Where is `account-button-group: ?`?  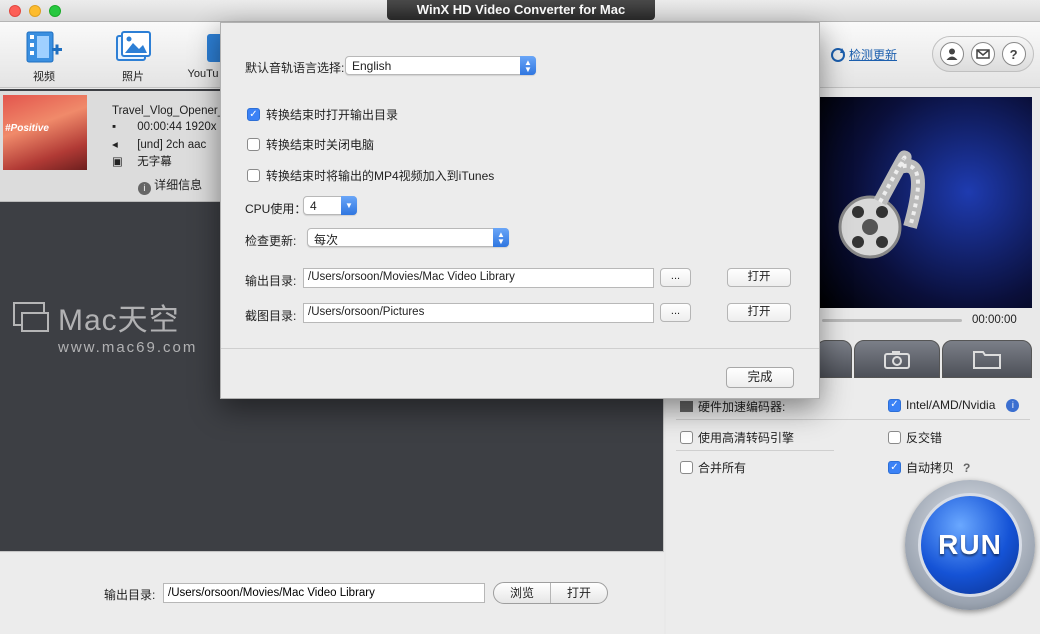 account-button-group: ? is located at coordinates (983, 54).